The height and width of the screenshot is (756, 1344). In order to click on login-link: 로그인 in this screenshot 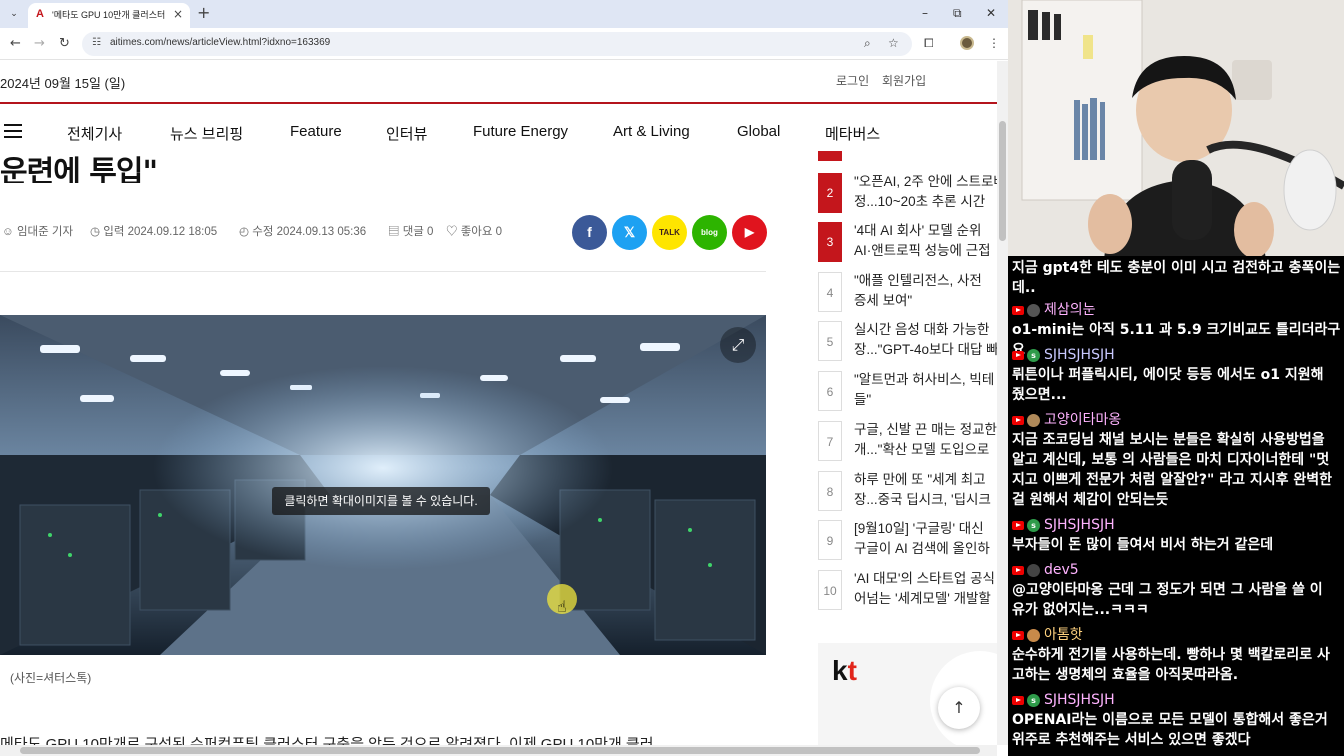, I will do `click(852, 80)`.